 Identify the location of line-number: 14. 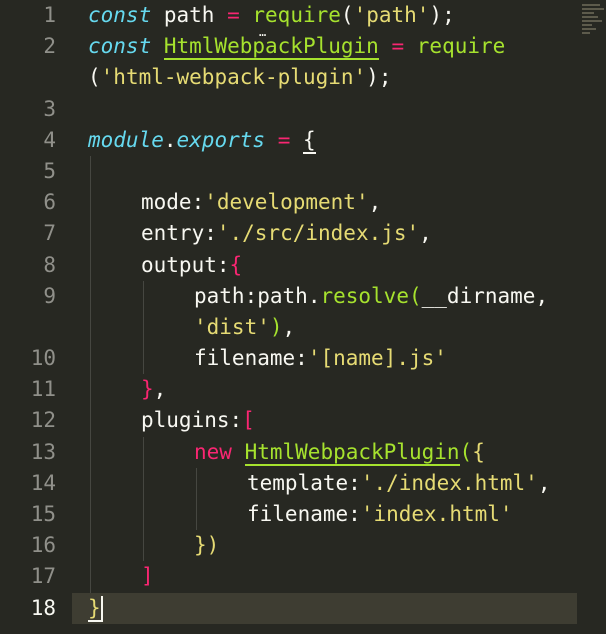
(43, 483).